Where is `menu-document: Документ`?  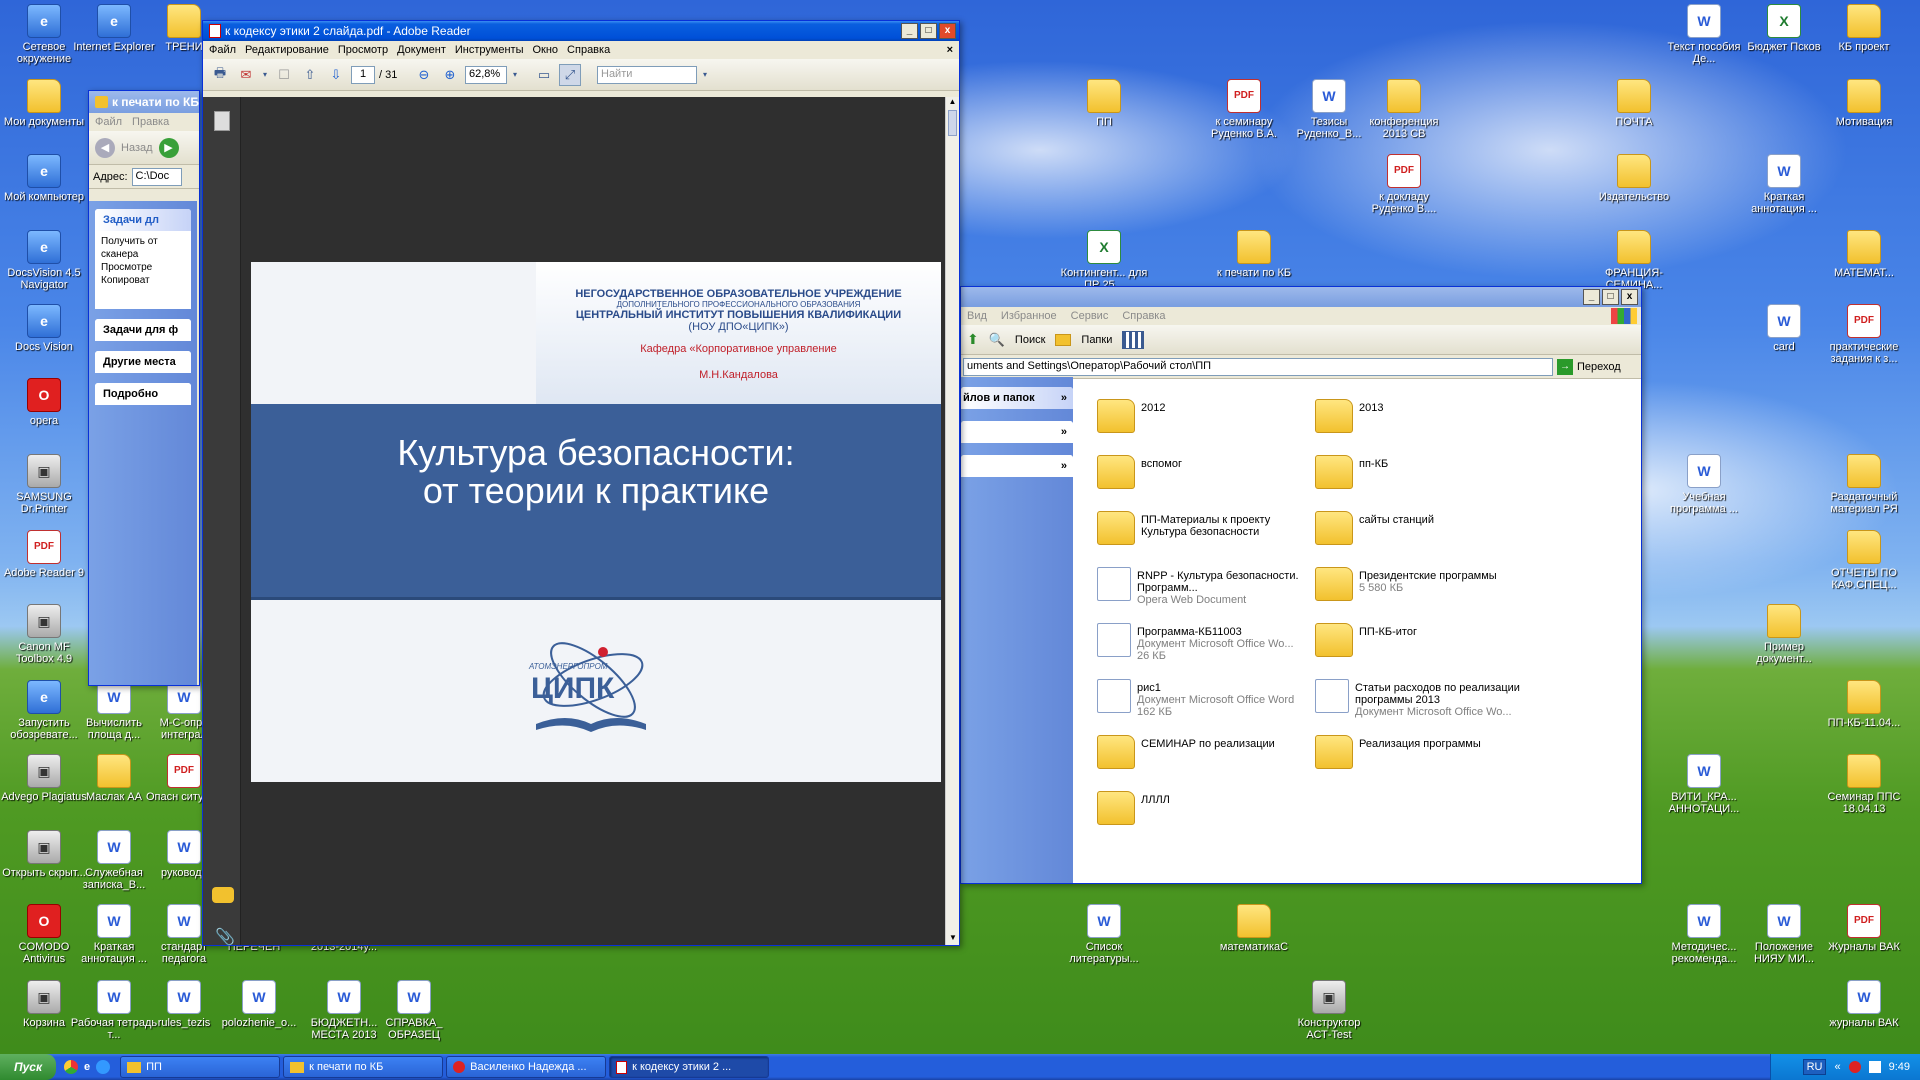
menu-document: Документ is located at coordinates (421, 50).